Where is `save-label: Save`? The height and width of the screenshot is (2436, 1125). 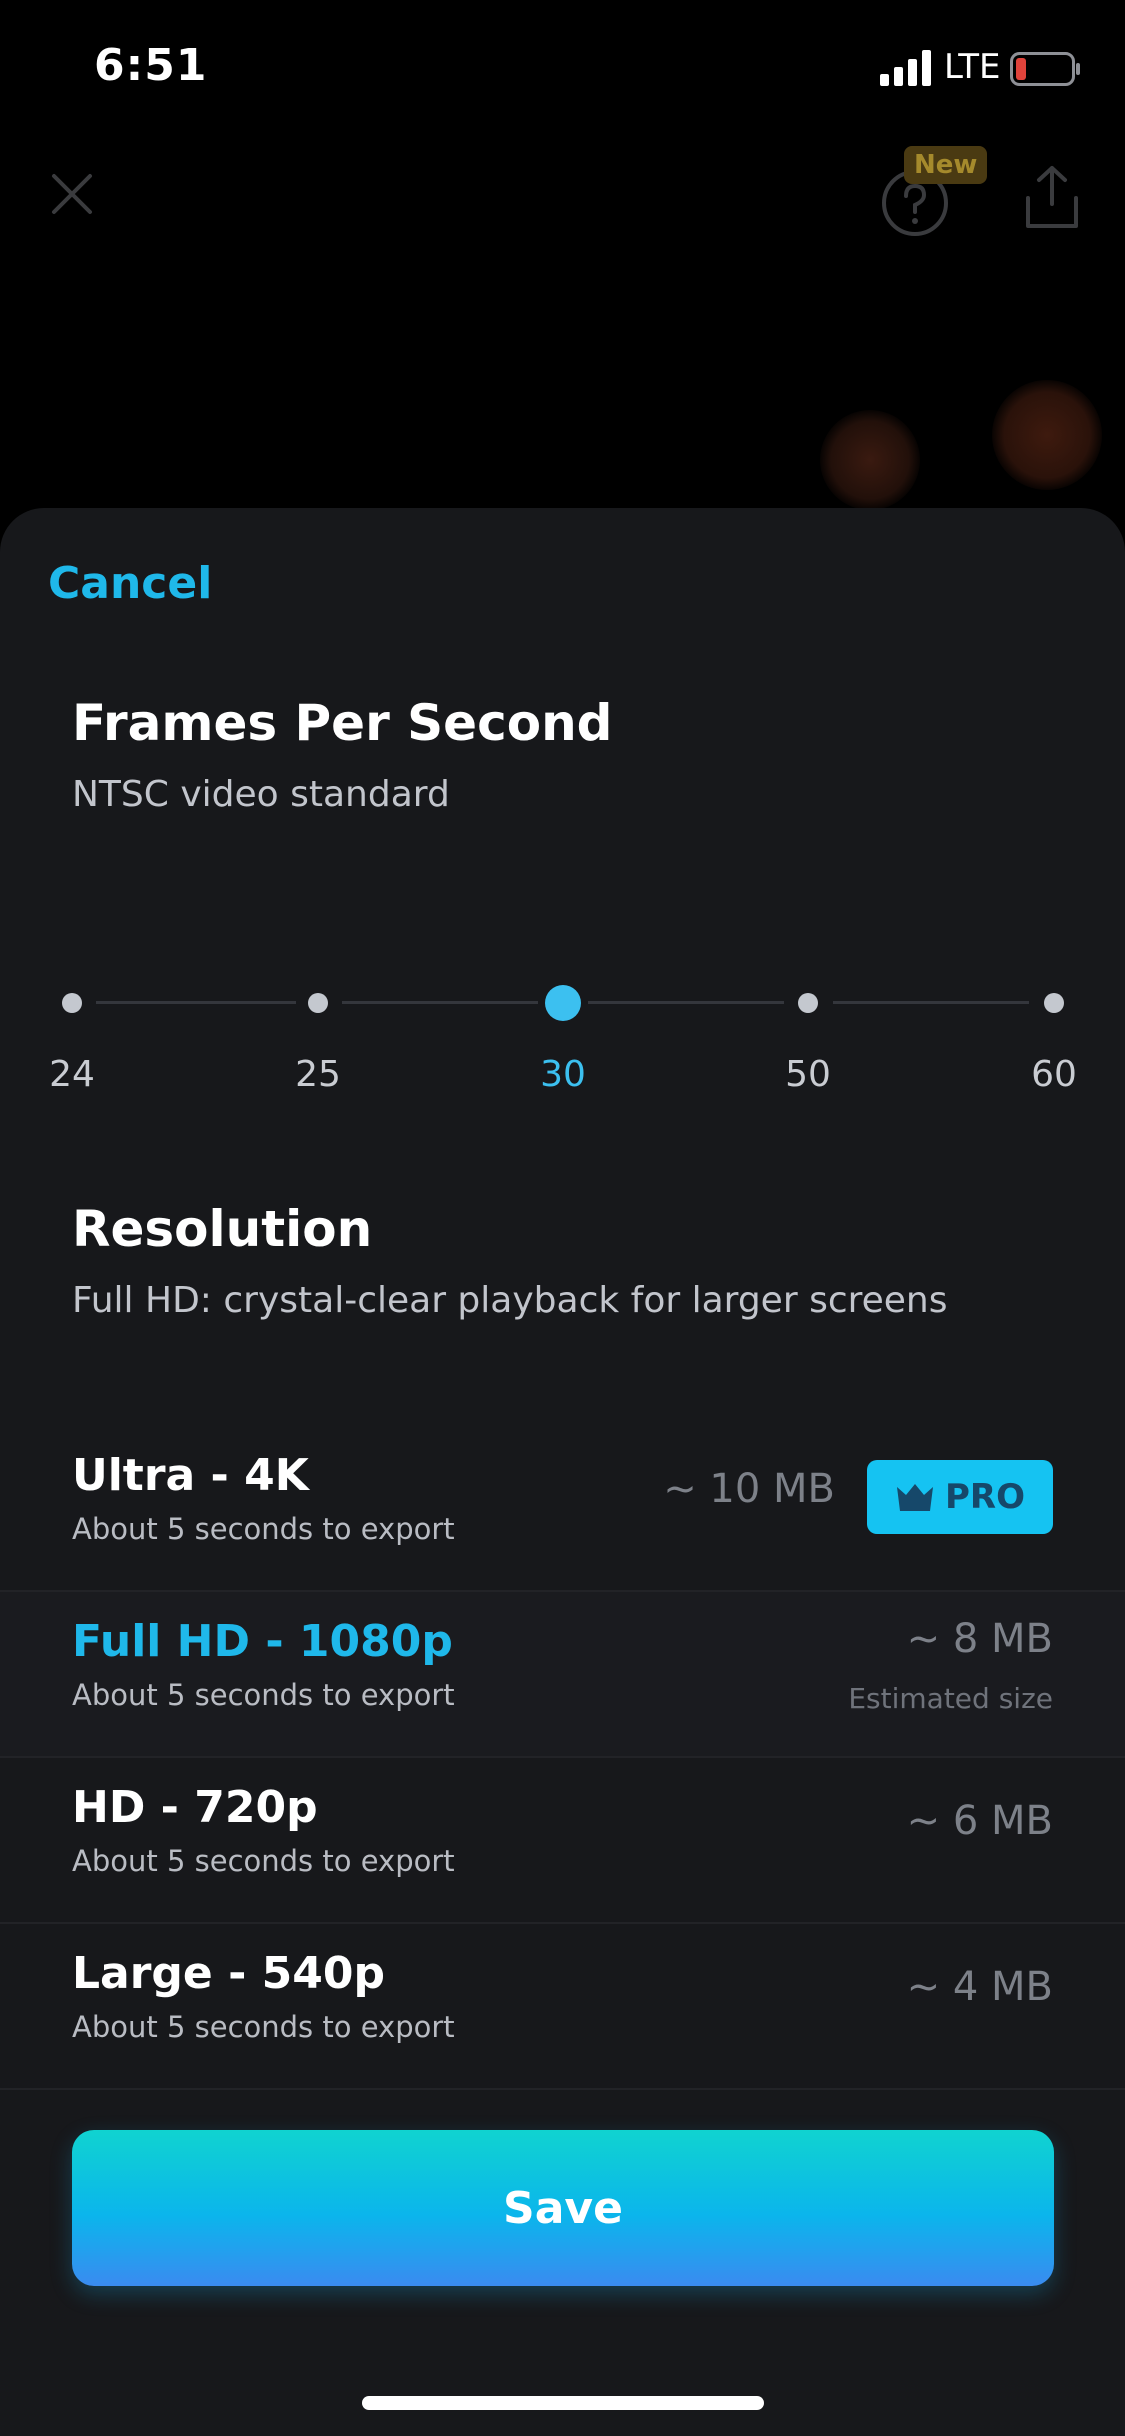 save-label: Save is located at coordinates (563, 2208).